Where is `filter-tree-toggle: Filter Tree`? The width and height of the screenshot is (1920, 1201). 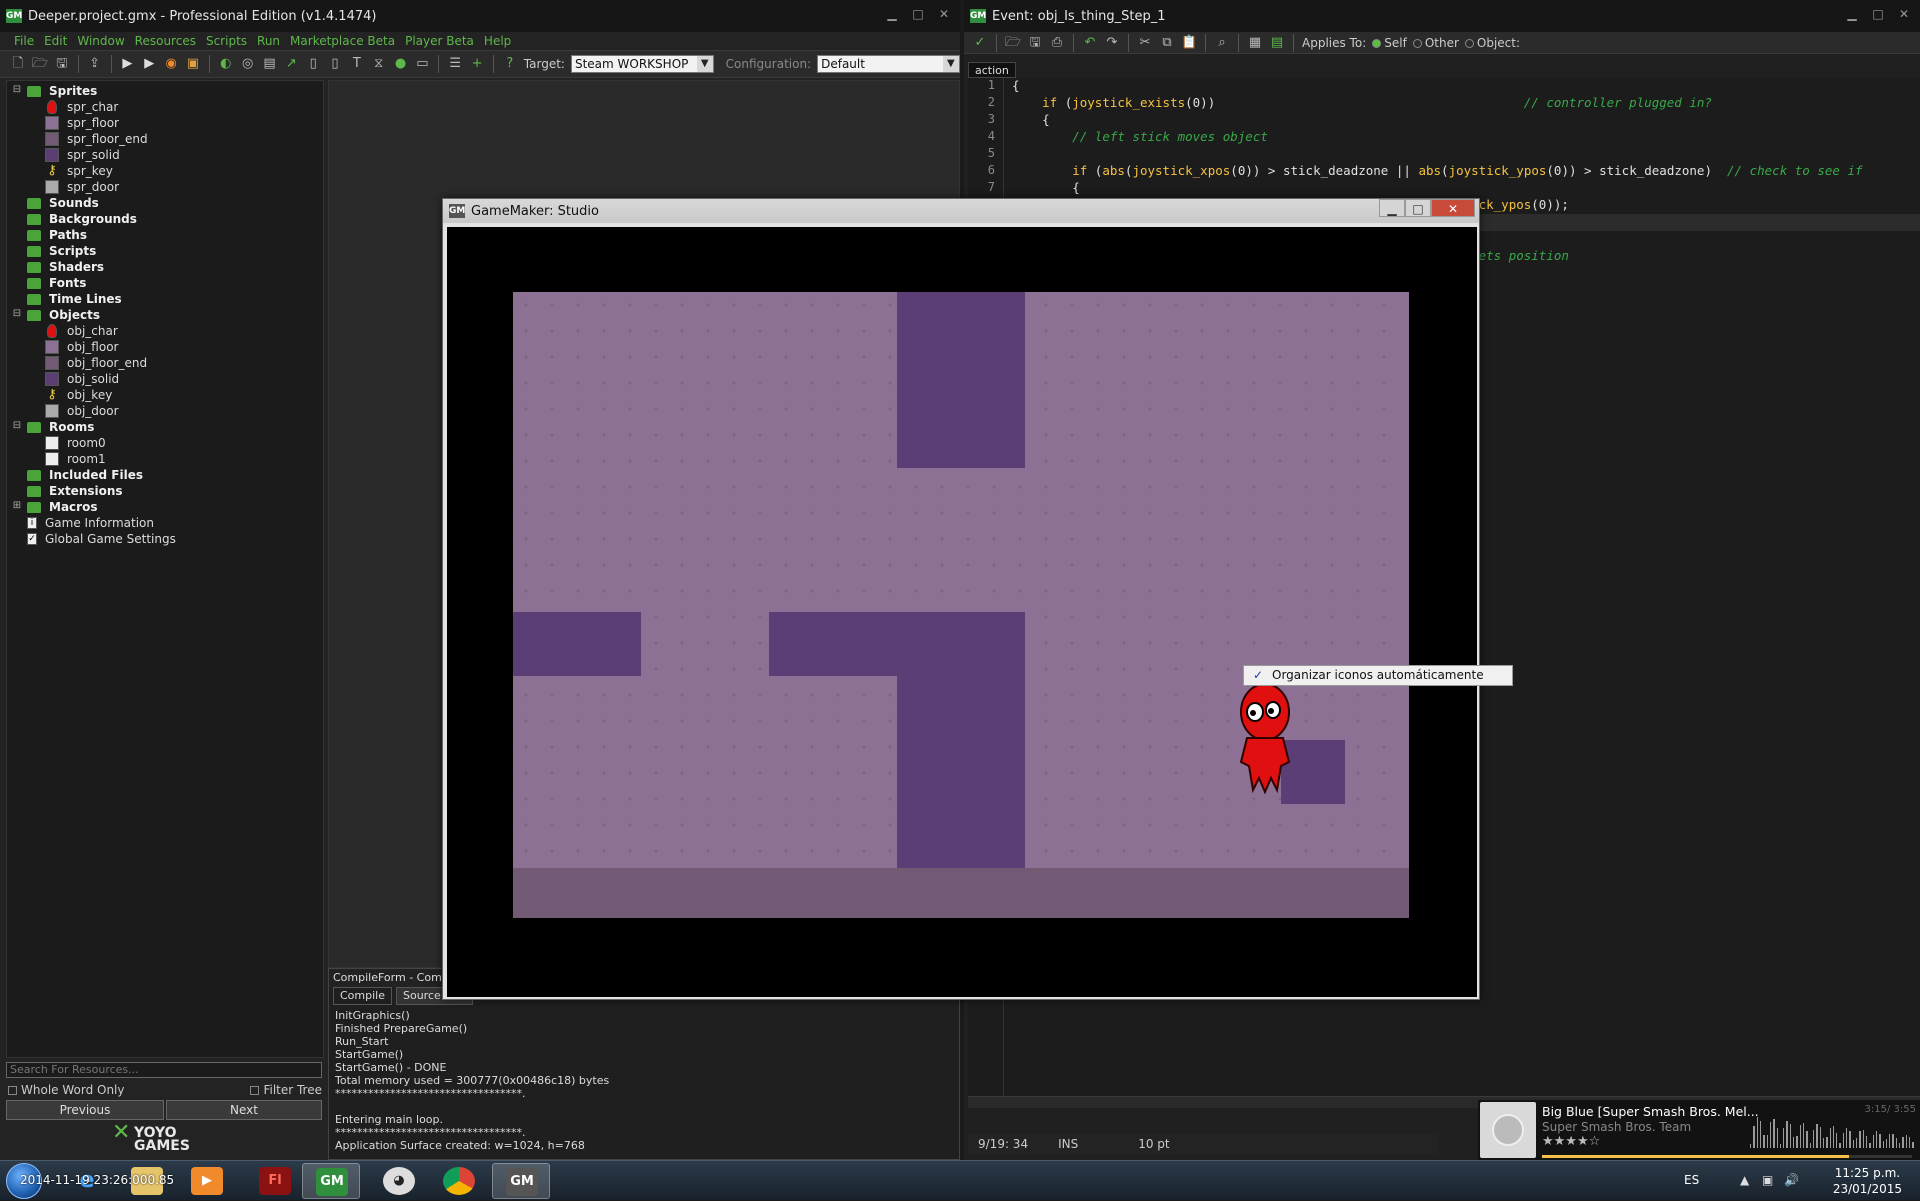
filter-tree-toggle: Filter Tree is located at coordinates (286, 1090).